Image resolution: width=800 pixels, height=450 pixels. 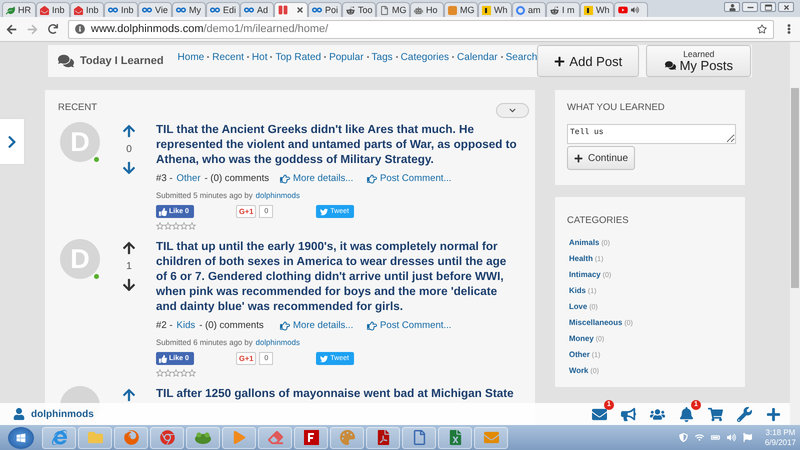 What do you see at coordinates (11, 29) in the screenshot?
I see `back-icon` at bounding box center [11, 29].